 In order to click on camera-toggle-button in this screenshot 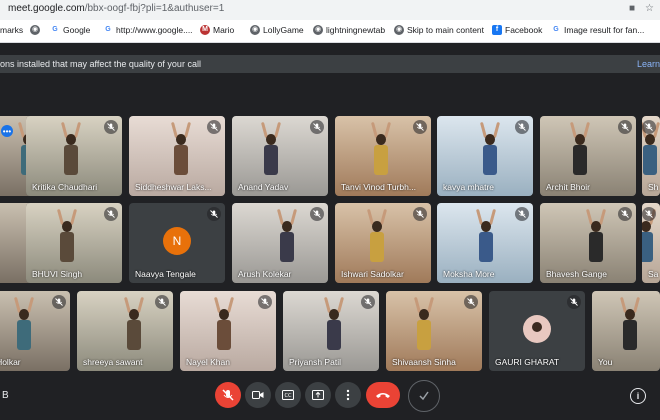, I will do `click(258, 395)`.